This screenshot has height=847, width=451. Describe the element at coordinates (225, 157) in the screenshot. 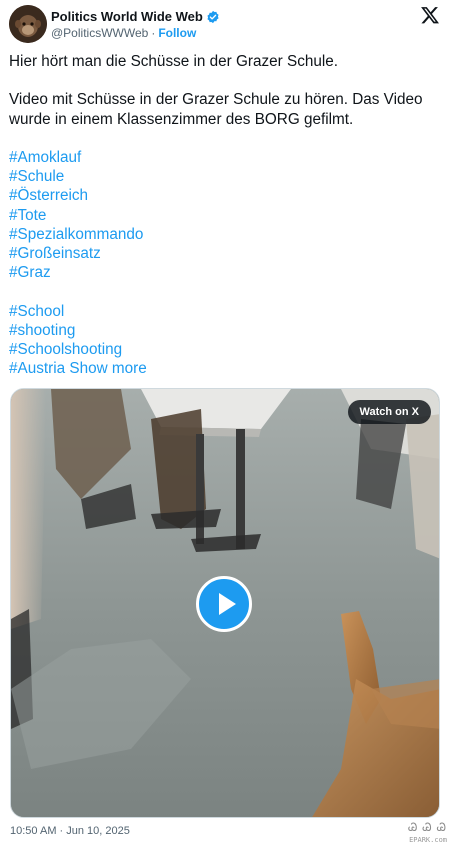

I see `hashtag-link: #Amoklauf` at that location.